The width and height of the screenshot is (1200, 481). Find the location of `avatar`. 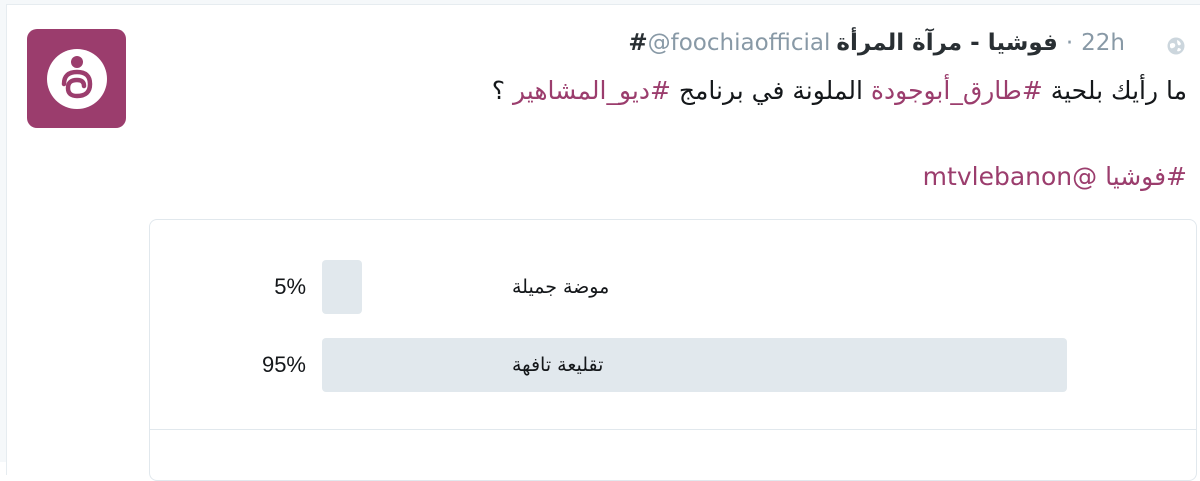

avatar is located at coordinates (76, 78).